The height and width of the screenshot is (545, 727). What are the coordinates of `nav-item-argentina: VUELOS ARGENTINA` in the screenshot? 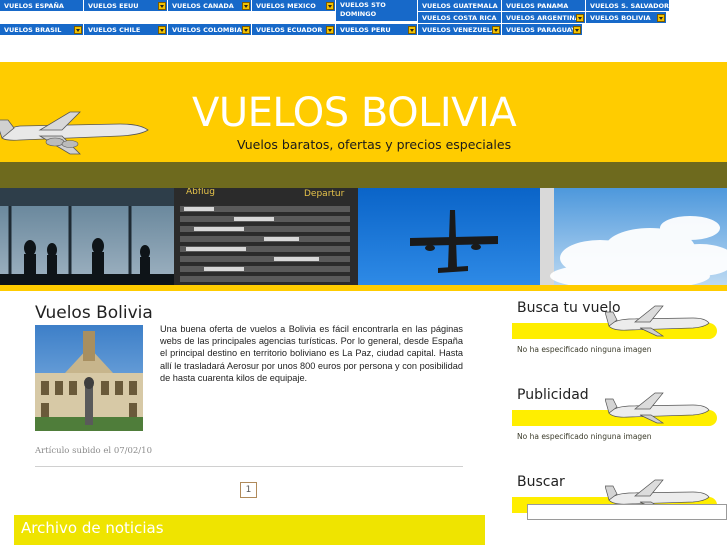 It's located at (544, 18).